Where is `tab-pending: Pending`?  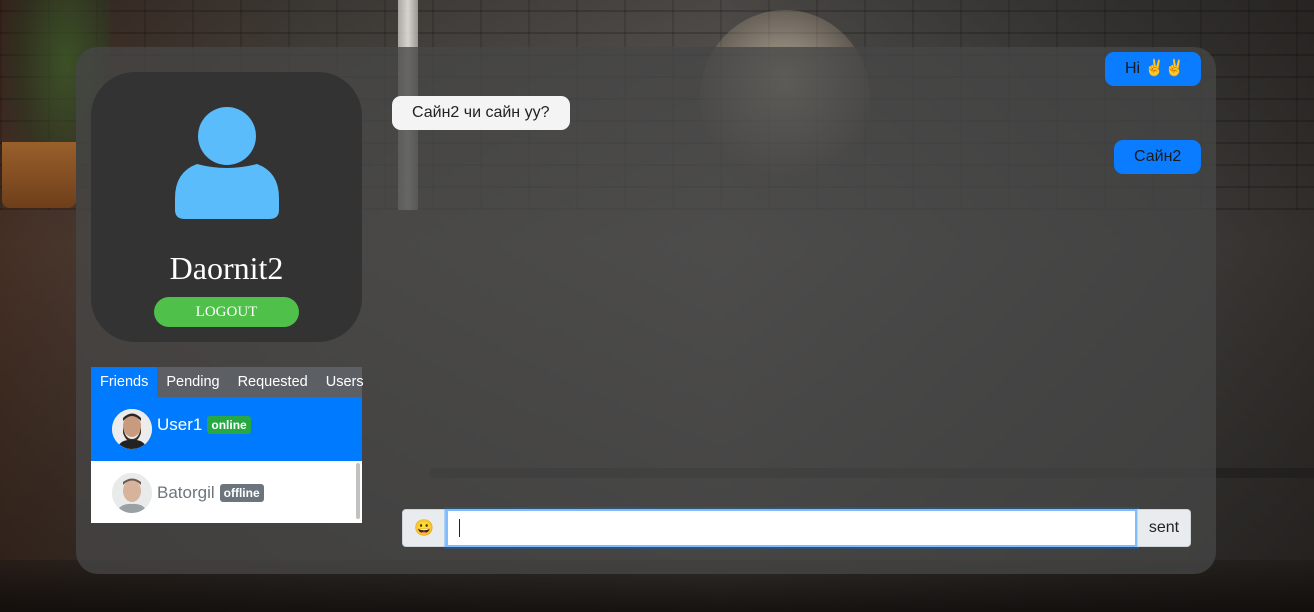 tab-pending: Pending is located at coordinates (192, 382).